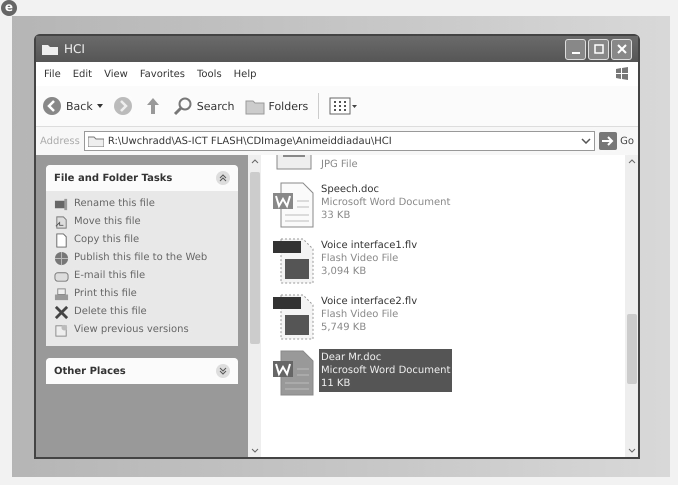 This screenshot has height=485, width=678. Describe the element at coordinates (9, 8) in the screenshot. I see `figure-label: e` at that location.